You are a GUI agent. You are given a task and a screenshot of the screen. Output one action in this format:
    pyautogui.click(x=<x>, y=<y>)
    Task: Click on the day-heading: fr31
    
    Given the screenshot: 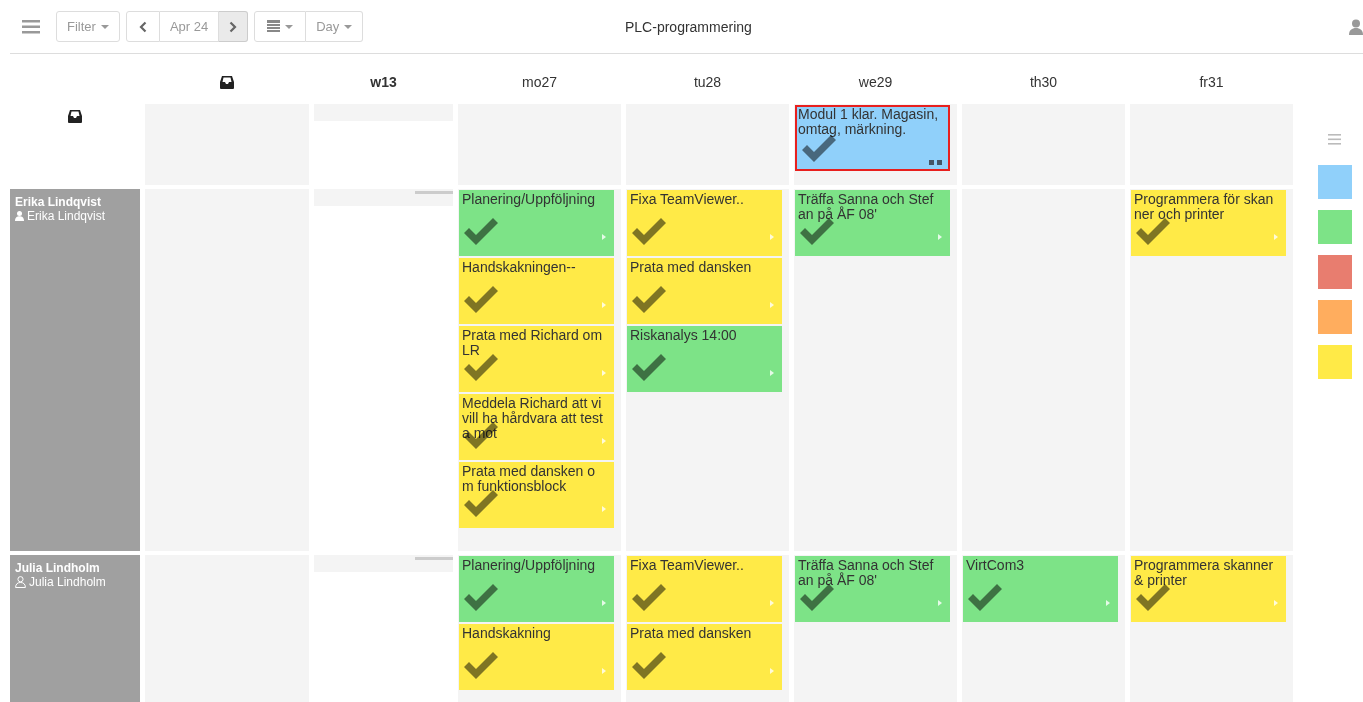 What is the action you would take?
    pyautogui.click(x=1211, y=82)
    